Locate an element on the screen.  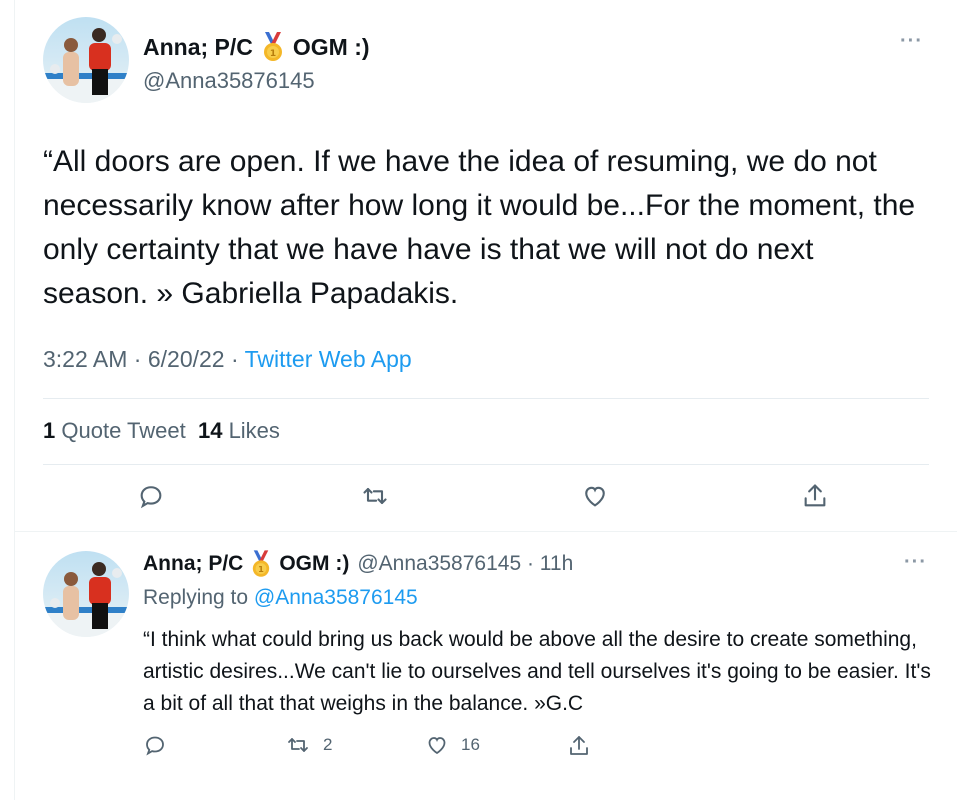
retweet-count: 2 is located at coordinates (328, 744).